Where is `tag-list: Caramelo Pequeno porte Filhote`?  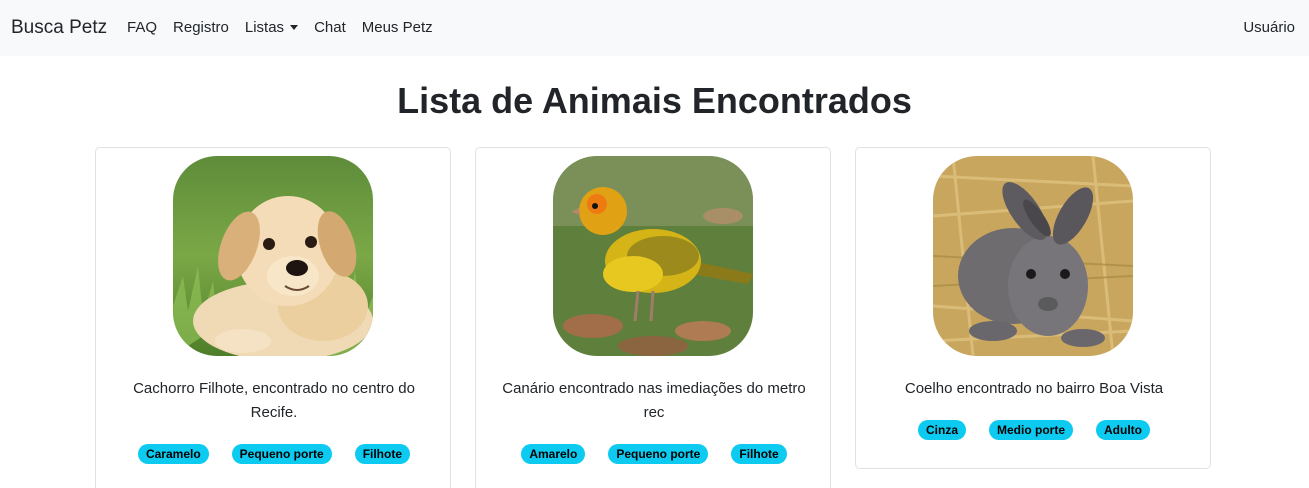 tag-list: Caramelo Pequeno porte Filhote is located at coordinates (274, 454).